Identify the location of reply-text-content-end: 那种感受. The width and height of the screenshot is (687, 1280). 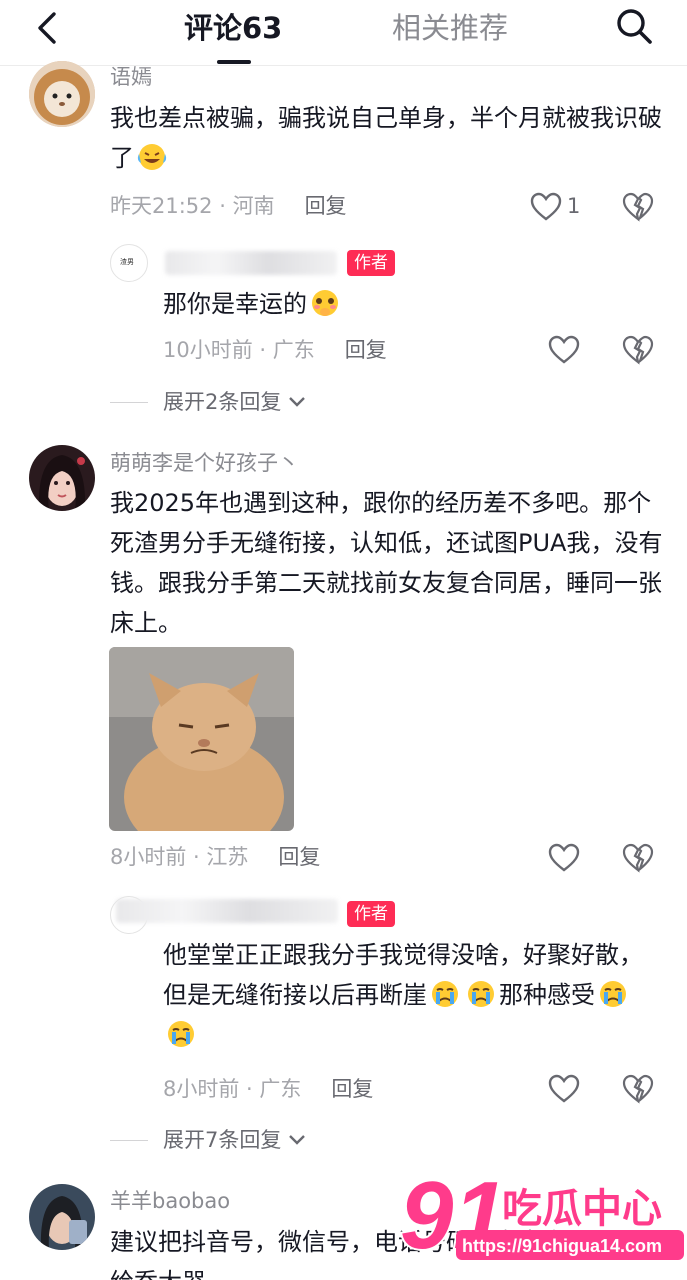
(547, 995).